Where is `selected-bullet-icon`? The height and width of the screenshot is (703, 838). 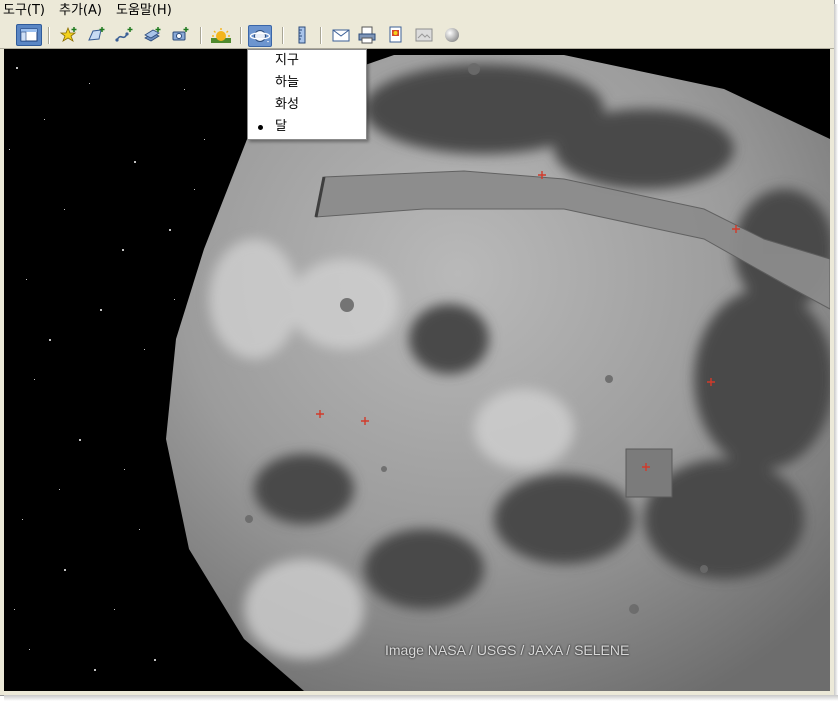 selected-bullet-icon is located at coordinates (260, 127).